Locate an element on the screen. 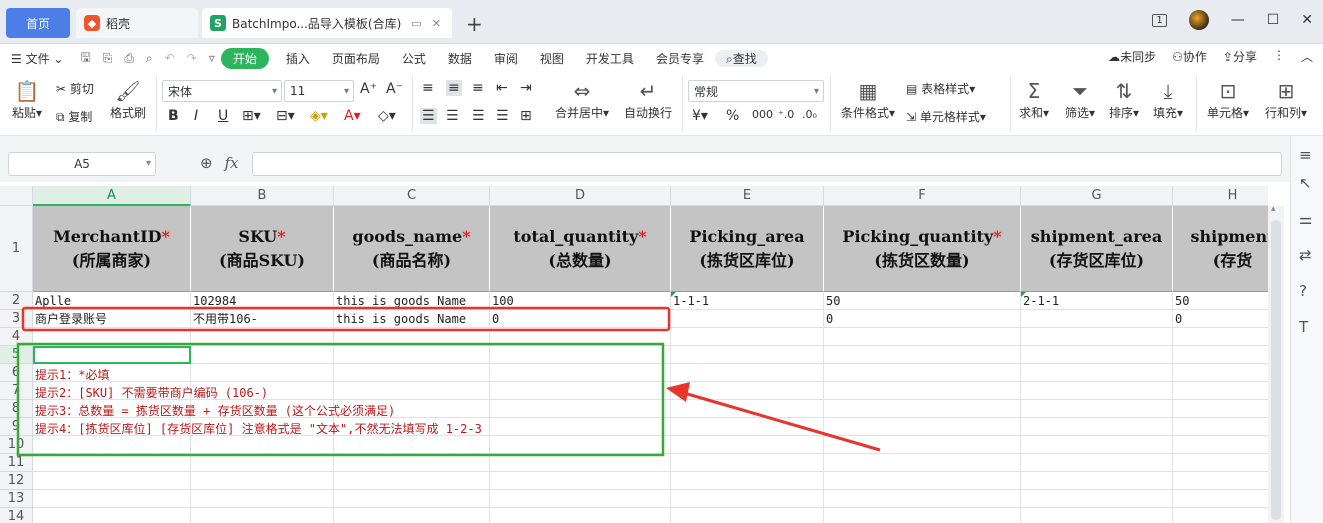 This screenshot has width=1323, height=523. active-cell-a5 is located at coordinates (112, 355).